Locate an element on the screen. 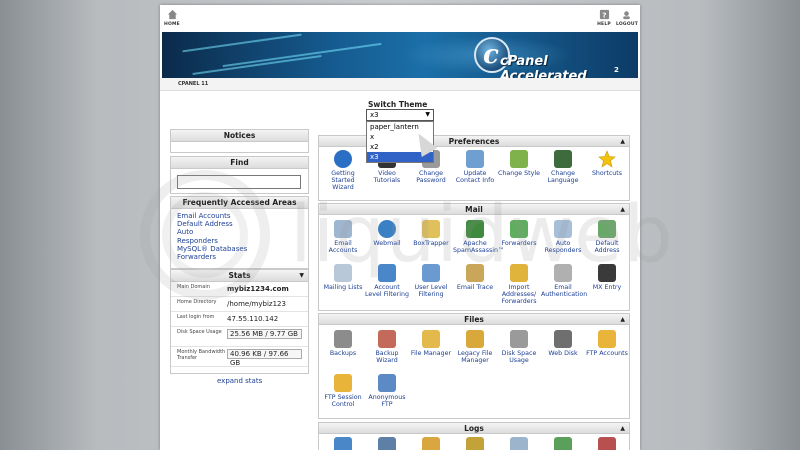 The height and width of the screenshot is (450, 800). faa-link: Email Accounts is located at coordinates (239, 216).